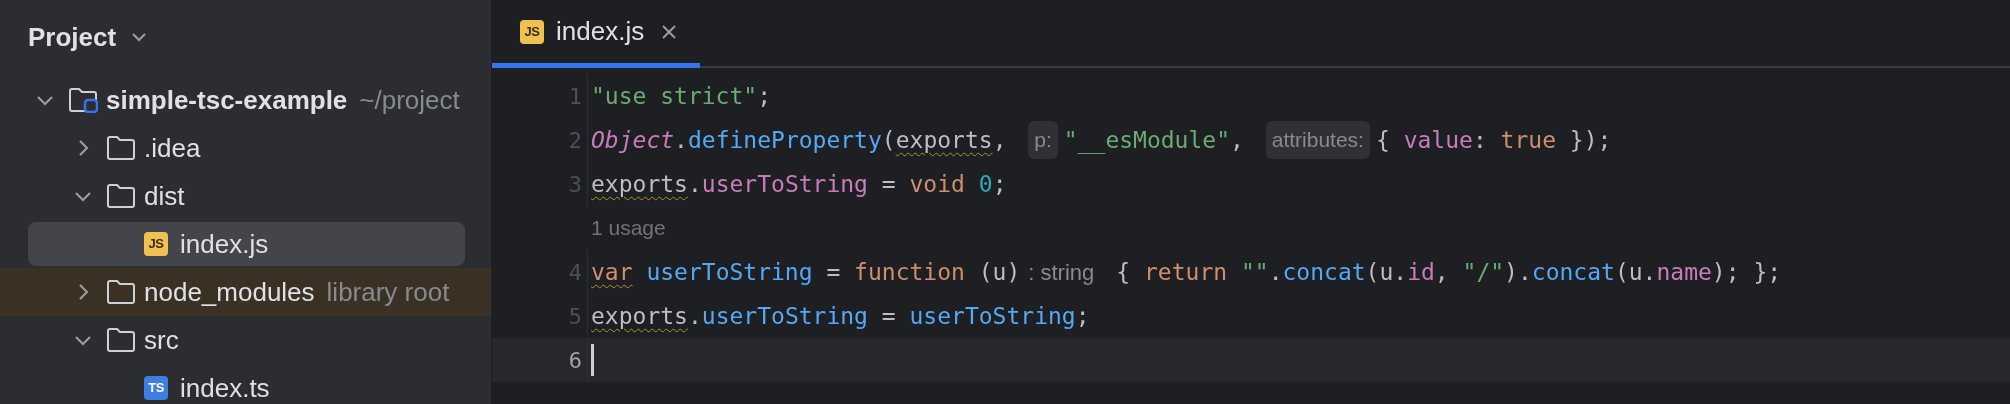 Image resolution: width=2010 pixels, height=404 pixels. Describe the element at coordinates (164, 196) in the screenshot. I see `tree-item: dist` at that location.